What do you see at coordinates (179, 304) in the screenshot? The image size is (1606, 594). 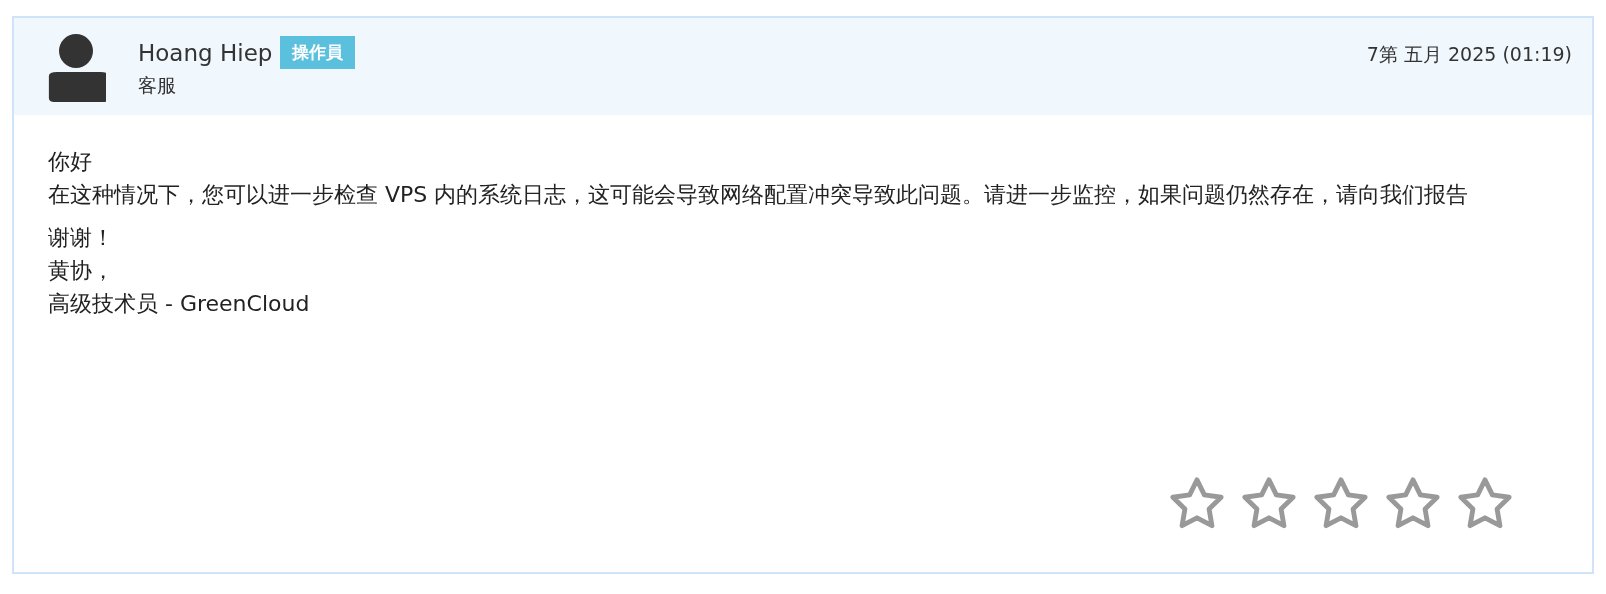 I see `message-line: 高级技术员 - GreenCloud` at bounding box center [179, 304].